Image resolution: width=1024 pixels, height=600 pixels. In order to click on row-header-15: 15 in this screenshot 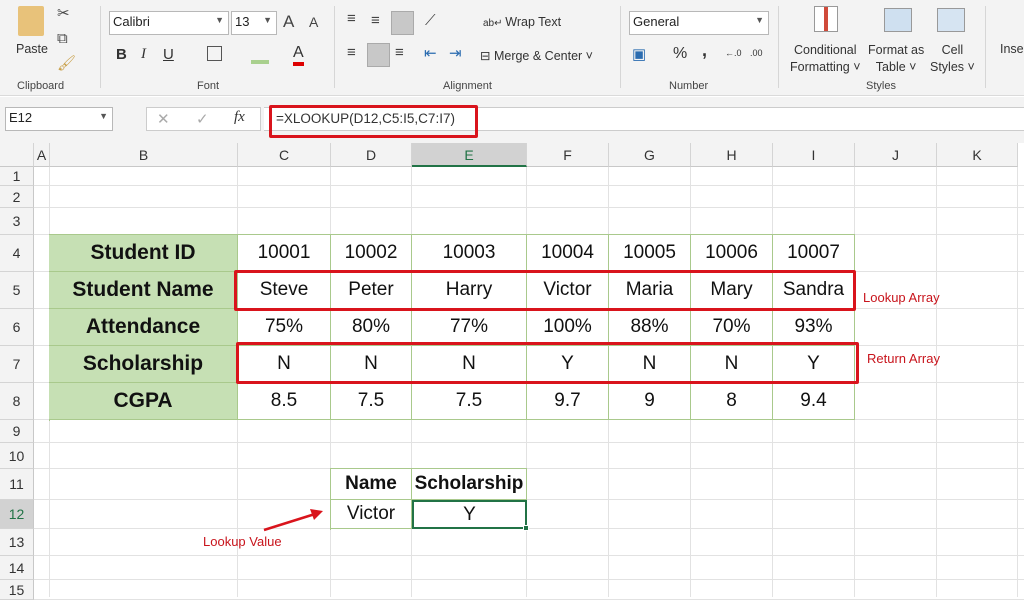, I will do `click(17, 590)`.